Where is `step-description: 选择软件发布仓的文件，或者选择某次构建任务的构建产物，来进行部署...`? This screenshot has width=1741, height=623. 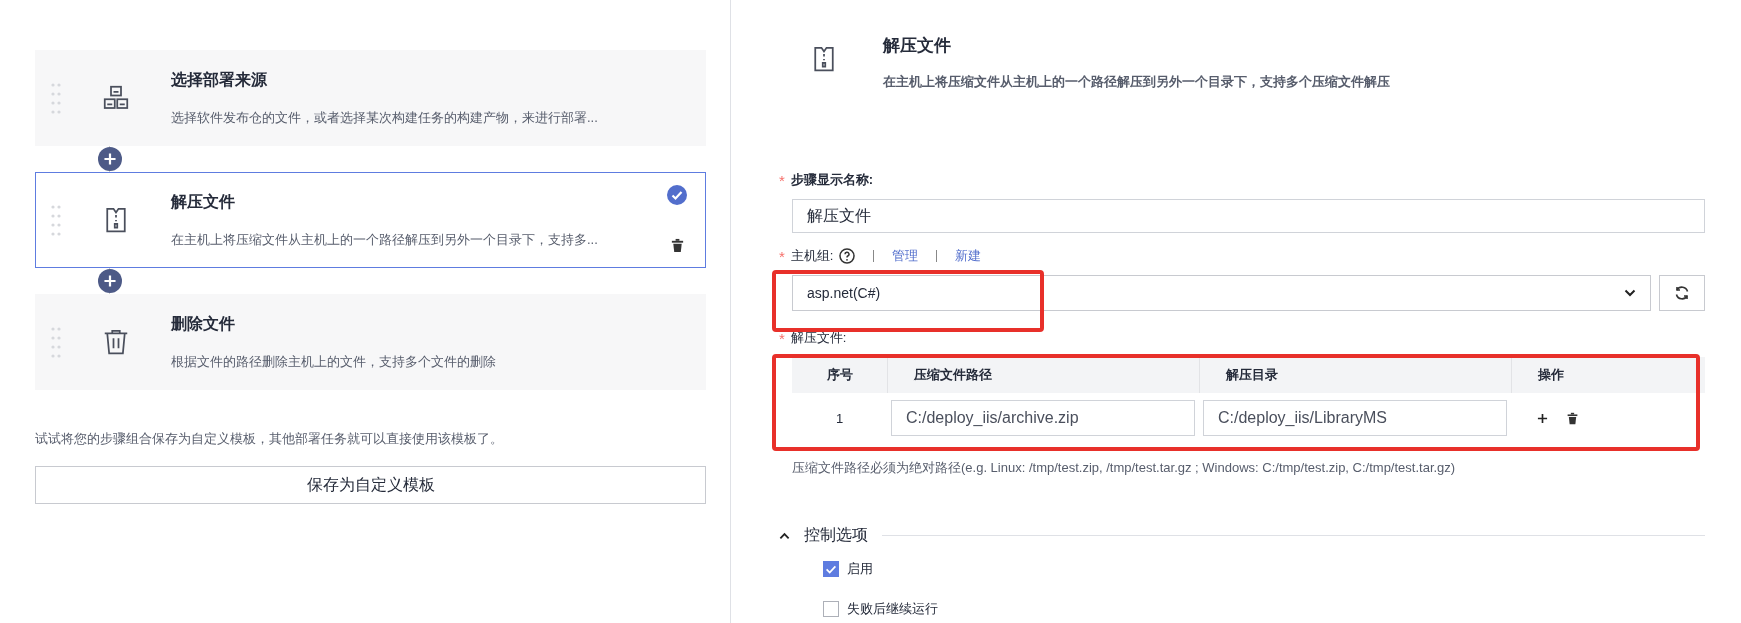 step-description: 选择软件发布仓的文件，或者选择某次构建任务的构建产物，来进行部署... is located at coordinates (384, 117).